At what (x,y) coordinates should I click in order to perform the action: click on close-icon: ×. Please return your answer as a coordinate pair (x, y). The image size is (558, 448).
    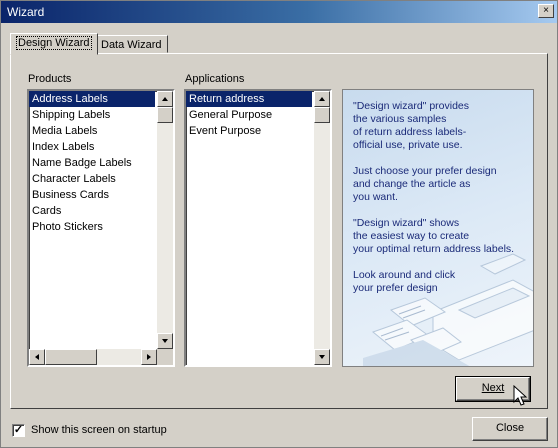
    Looking at the image, I should click on (546, 10).